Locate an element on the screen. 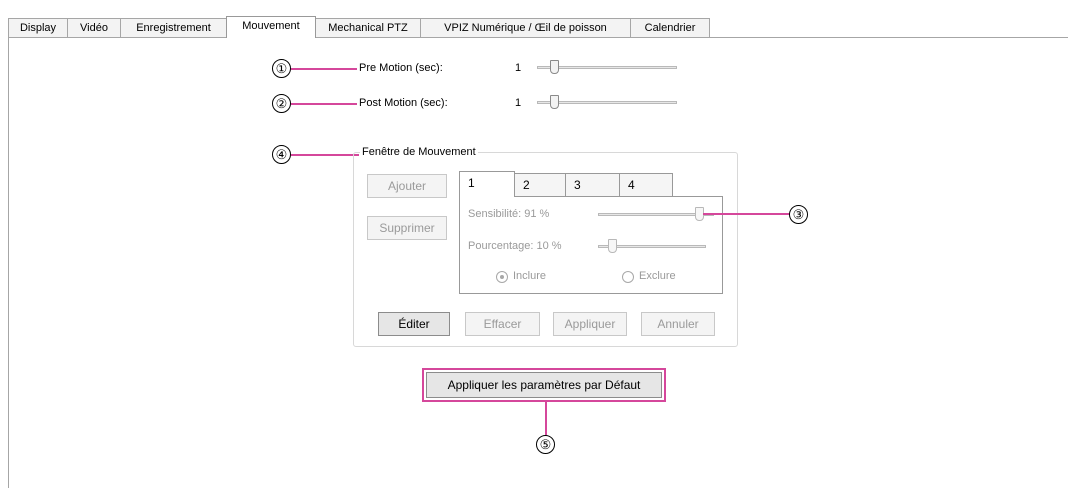 The image size is (1073, 488). pre-motion-value: 1 is located at coordinates (518, 68).